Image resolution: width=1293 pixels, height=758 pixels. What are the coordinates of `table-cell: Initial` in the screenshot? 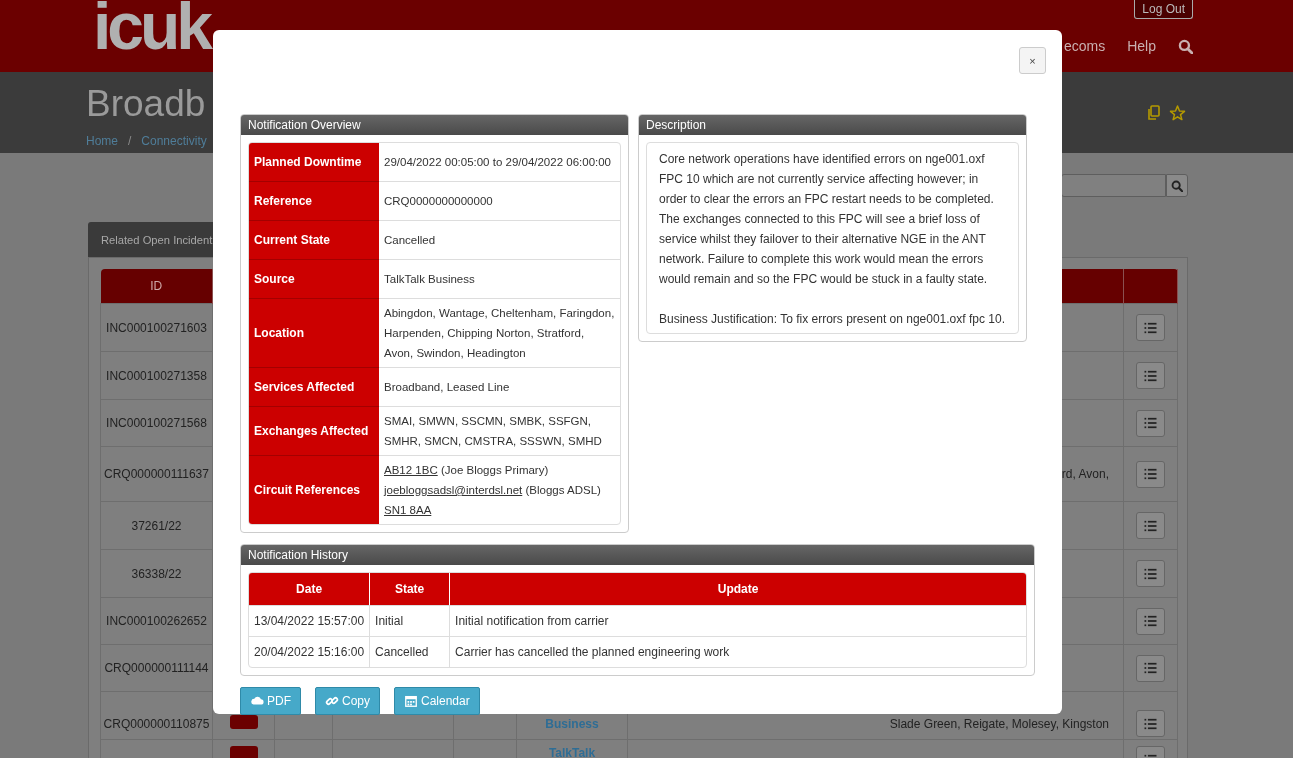 It's located at (409, 620).